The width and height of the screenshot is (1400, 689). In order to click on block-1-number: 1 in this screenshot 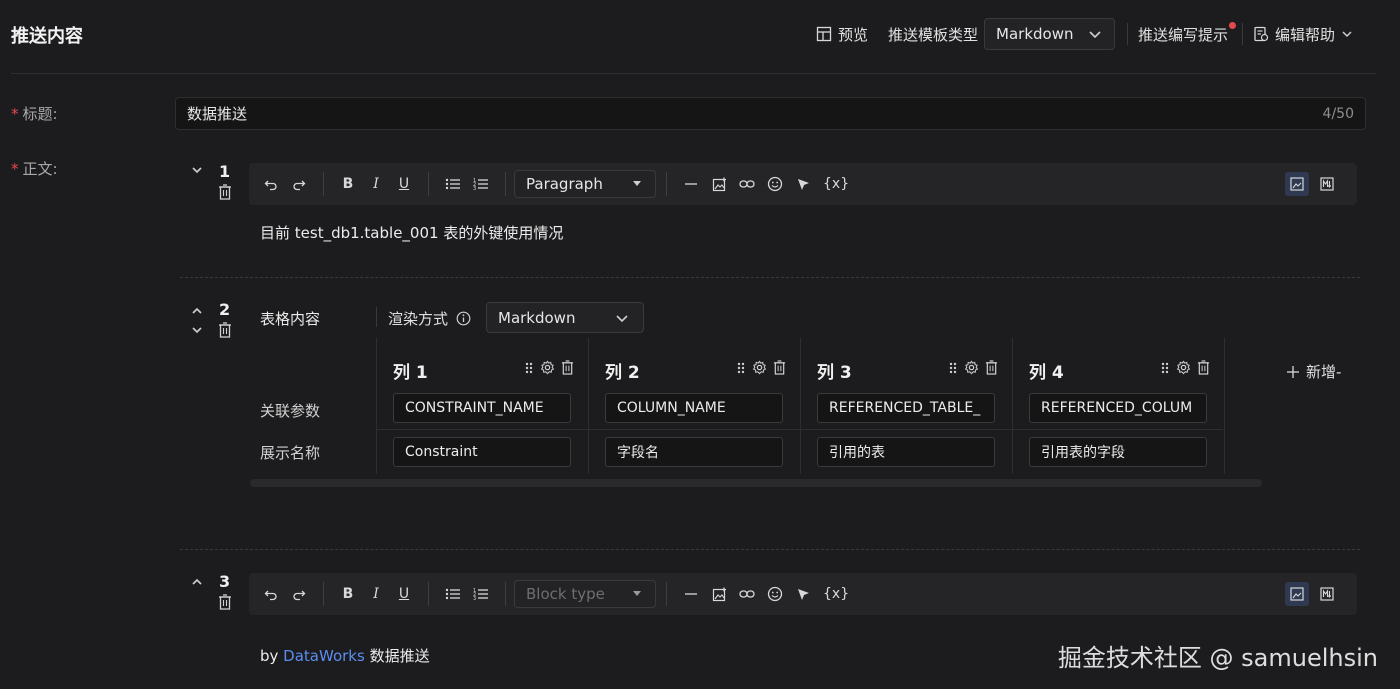, I will do `click(225, 171)`.